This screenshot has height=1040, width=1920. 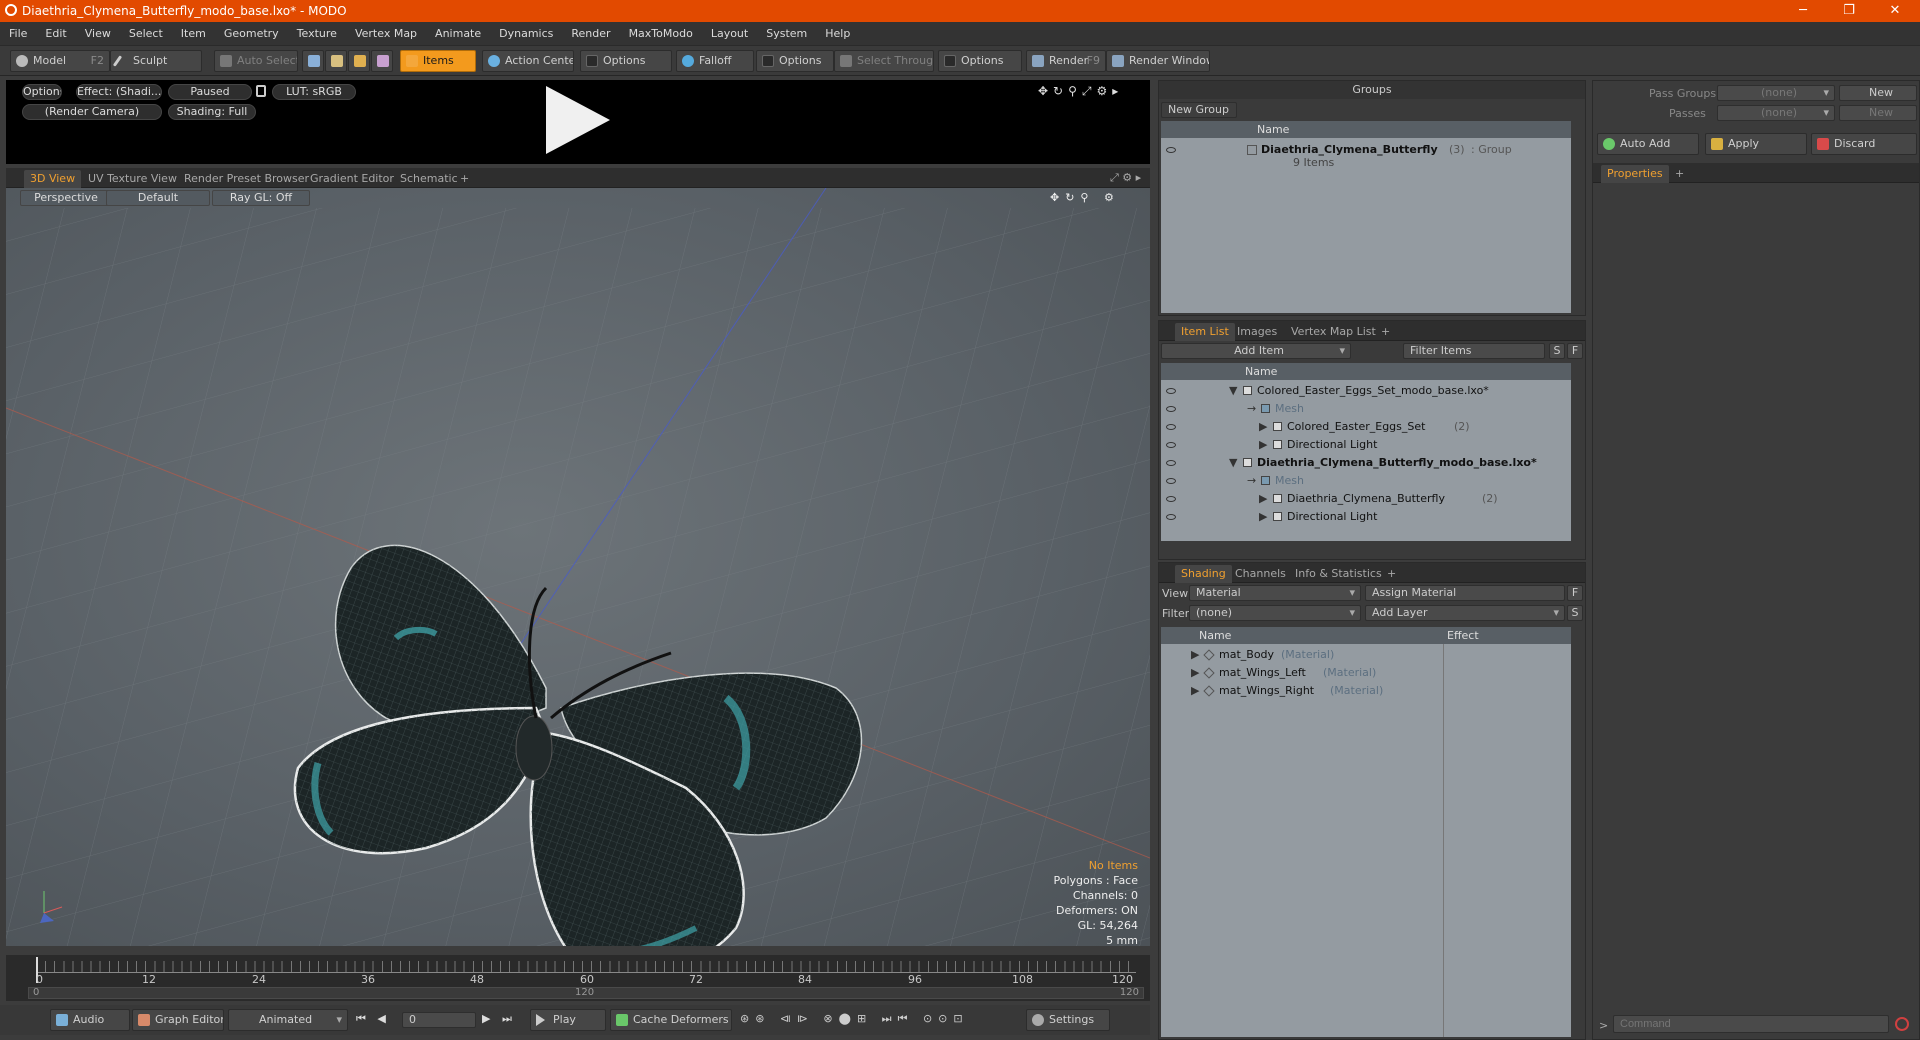 What do you see at coordinates (212, 112) in the screenshot?
I see `shading-dropdown: Shading: Full` at bounding box center [212, 112].